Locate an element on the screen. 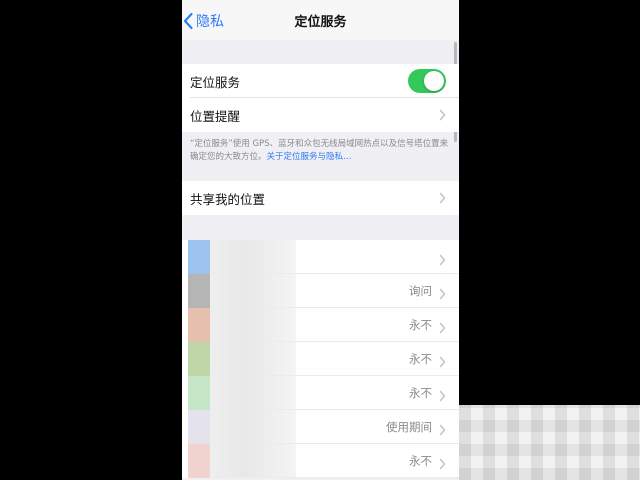 The width and height of the screenshot is (640, 480). location-services-toggle is located at coordinates (427, 81).